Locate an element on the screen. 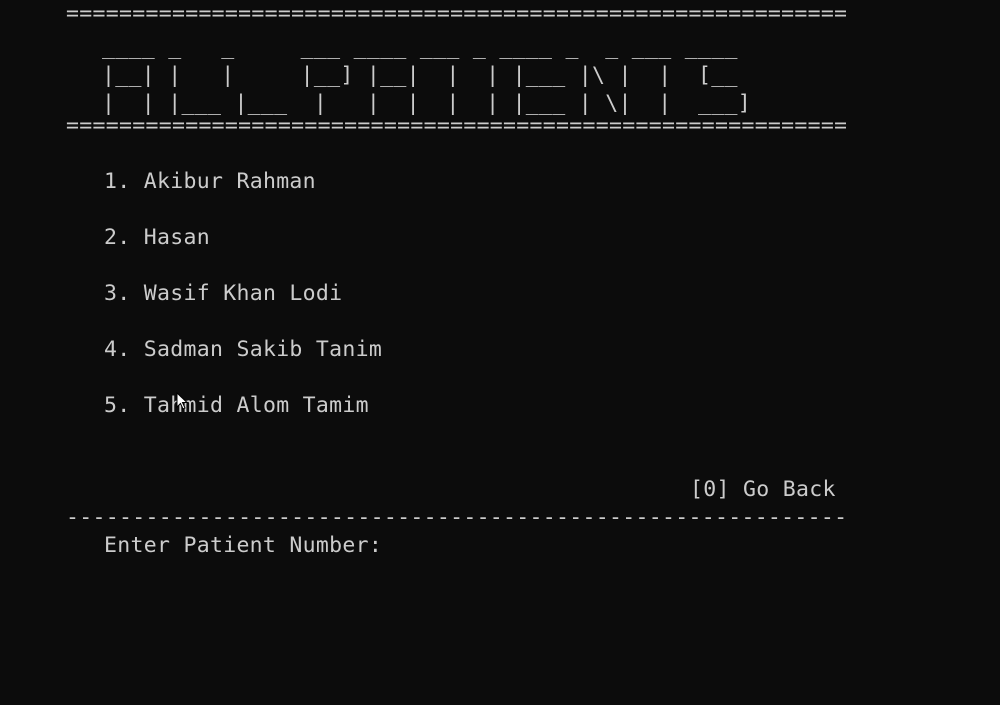 This screenshot has width=1000, height=705. patient-number: 2. is located at coordinates (117, 237).